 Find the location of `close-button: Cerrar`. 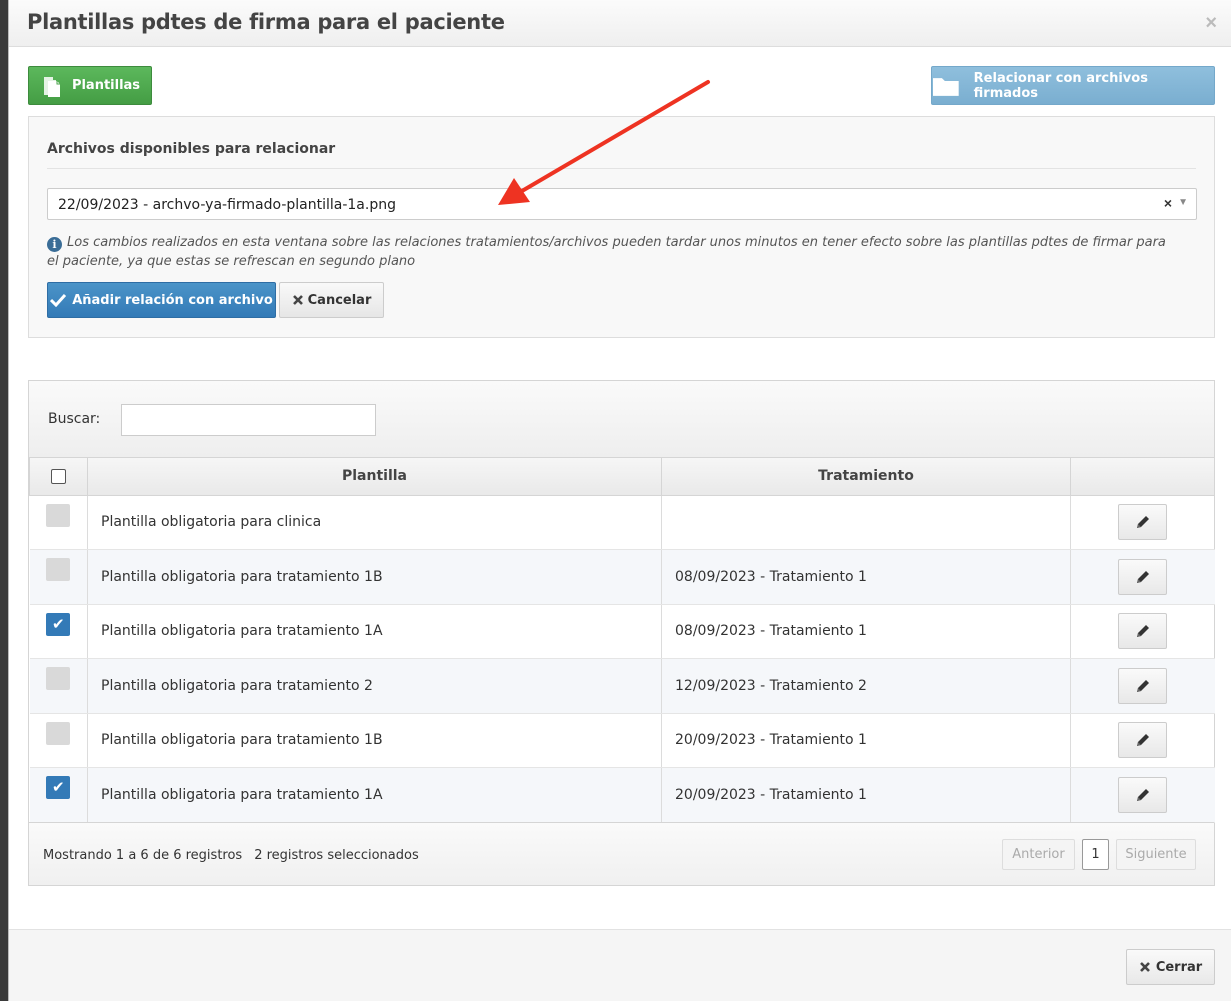

close-button: Cerrar is located at coordinates (1170, 967).